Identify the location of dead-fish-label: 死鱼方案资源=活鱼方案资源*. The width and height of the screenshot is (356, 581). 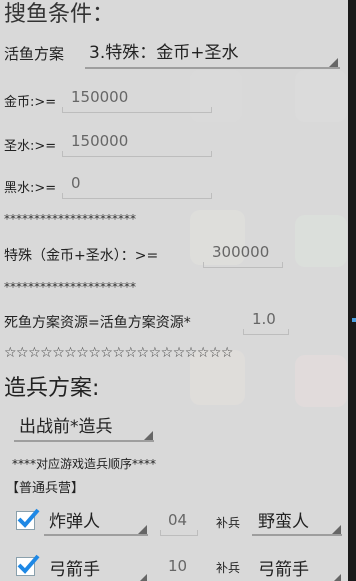
(97, 323).